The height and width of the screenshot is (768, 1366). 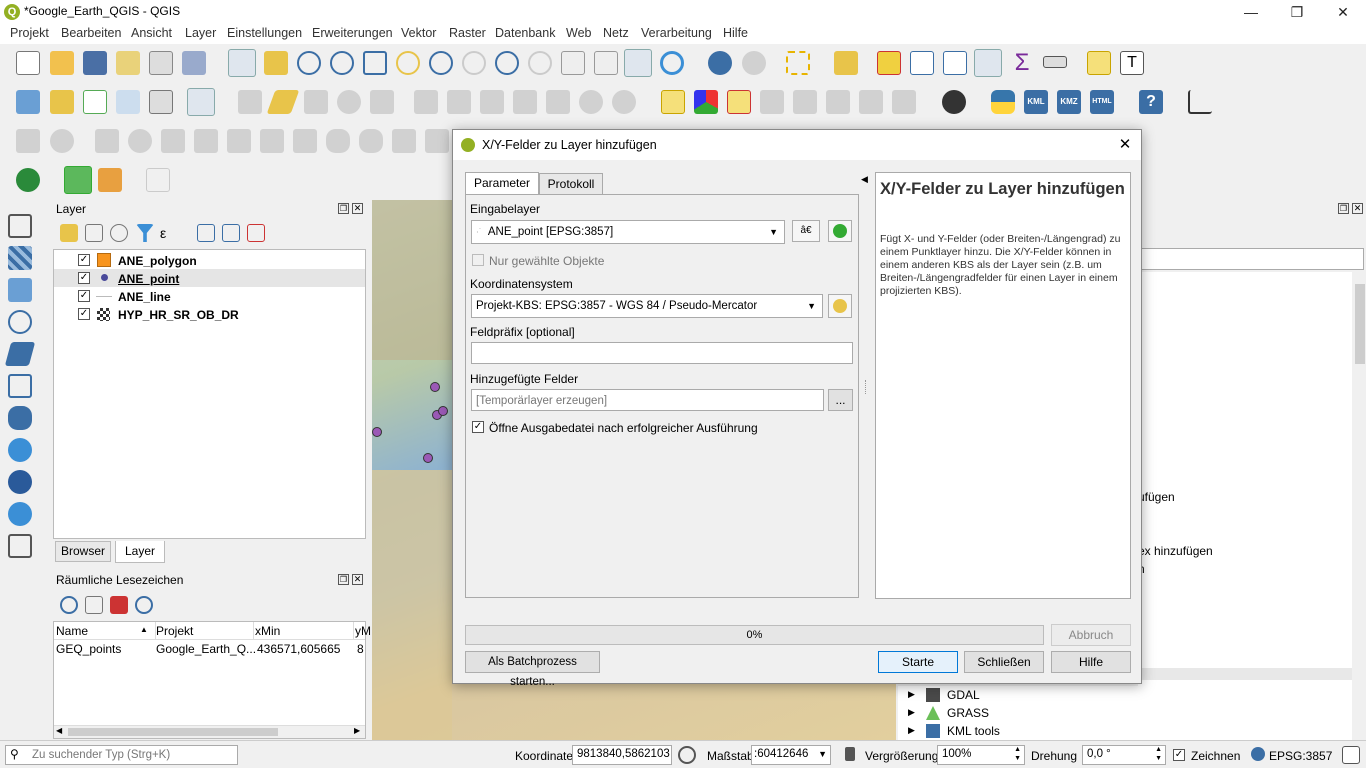 I want to click on expand-arrow-icon: ▶, so click(x=911, y=712).